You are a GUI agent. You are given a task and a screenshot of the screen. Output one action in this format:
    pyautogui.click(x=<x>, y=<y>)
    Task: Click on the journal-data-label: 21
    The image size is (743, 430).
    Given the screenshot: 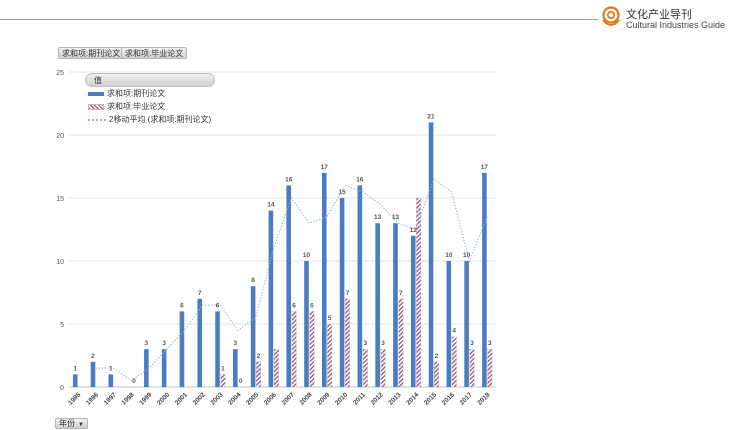 What is the action you would take?
    pyautogui.click(x=431, y=116)
    